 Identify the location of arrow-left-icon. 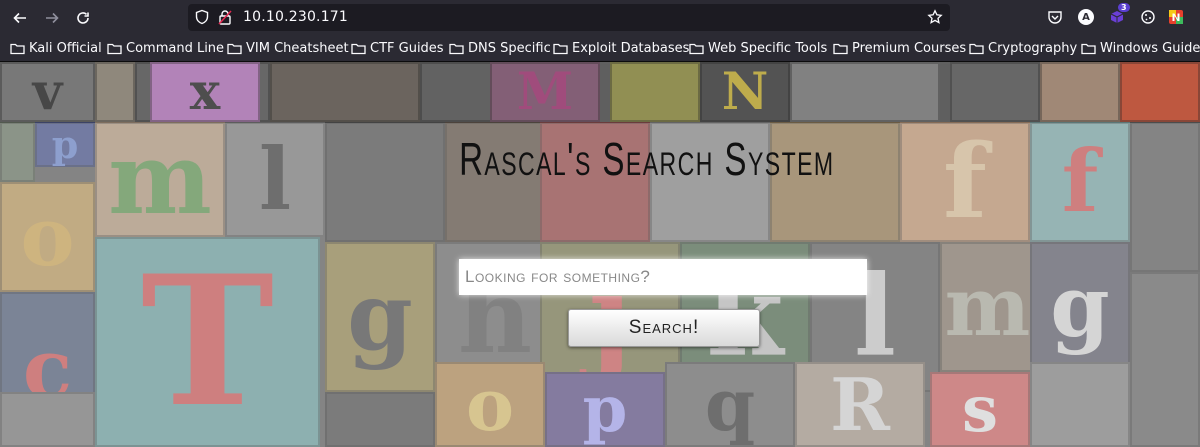
(19, 18).